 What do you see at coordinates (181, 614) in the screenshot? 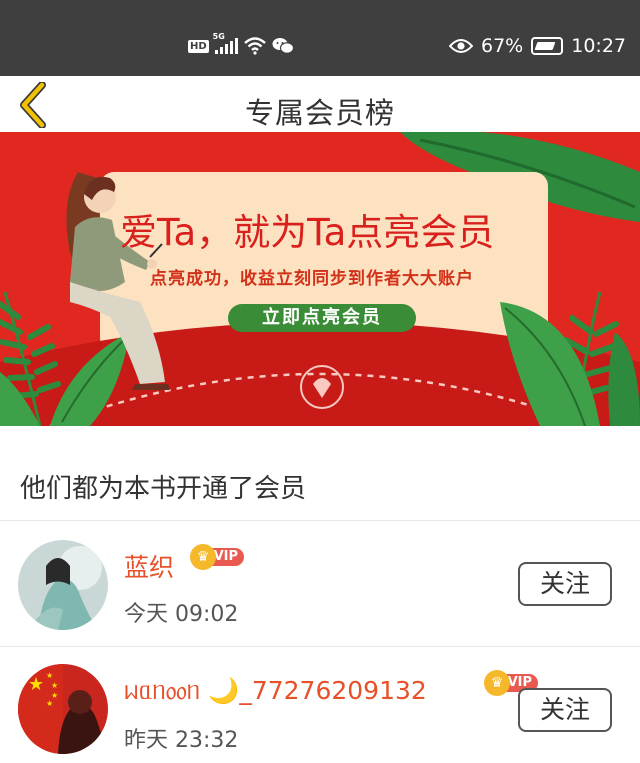
I see `member-time: 今天 09:02` at bounding box center [181, 614].